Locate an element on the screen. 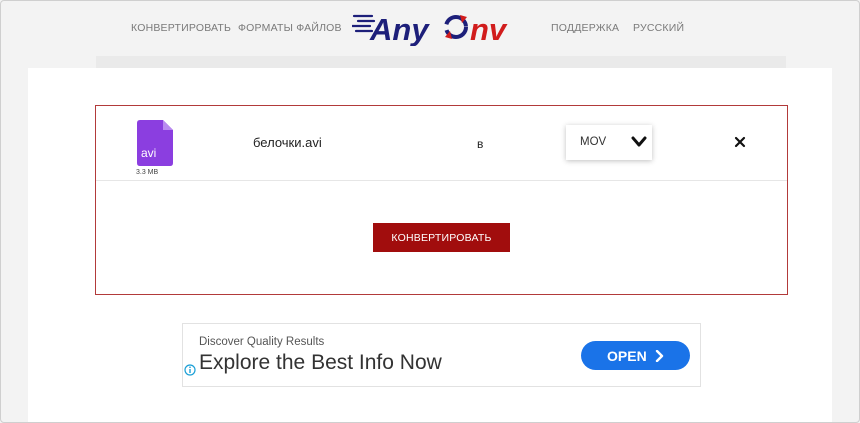 This screenshot has height=423, width=860. chevron-down-icon is located at coordinates (639, 141).